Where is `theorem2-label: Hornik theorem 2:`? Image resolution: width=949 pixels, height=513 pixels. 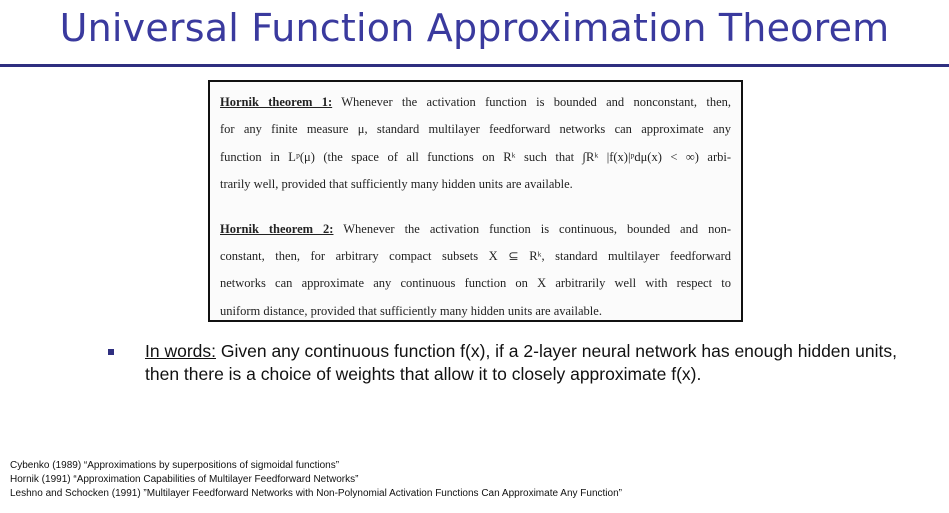 theorem2-label: Hornik theorem 2: is located at coordinates (277, 228).